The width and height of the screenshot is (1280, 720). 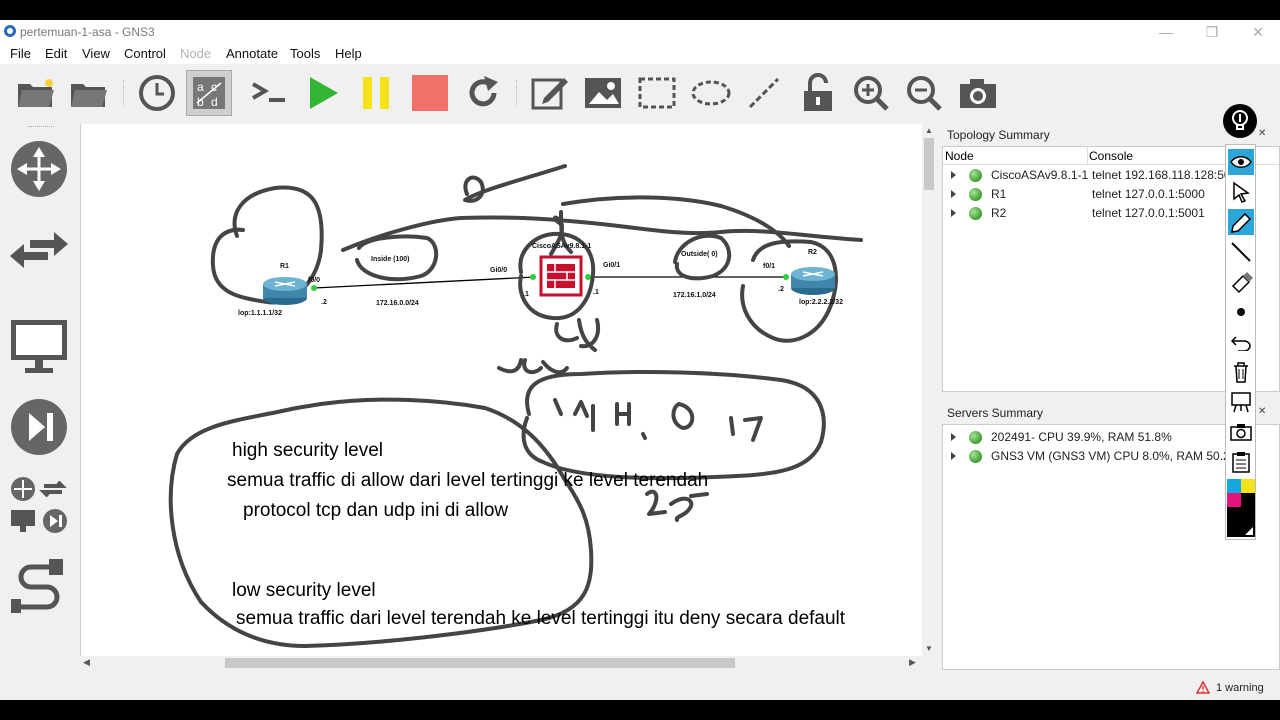 What do you see at coordinates (20, 53) in the screenshot?
I see `menu-file: File` at bounding box center [20, 53].